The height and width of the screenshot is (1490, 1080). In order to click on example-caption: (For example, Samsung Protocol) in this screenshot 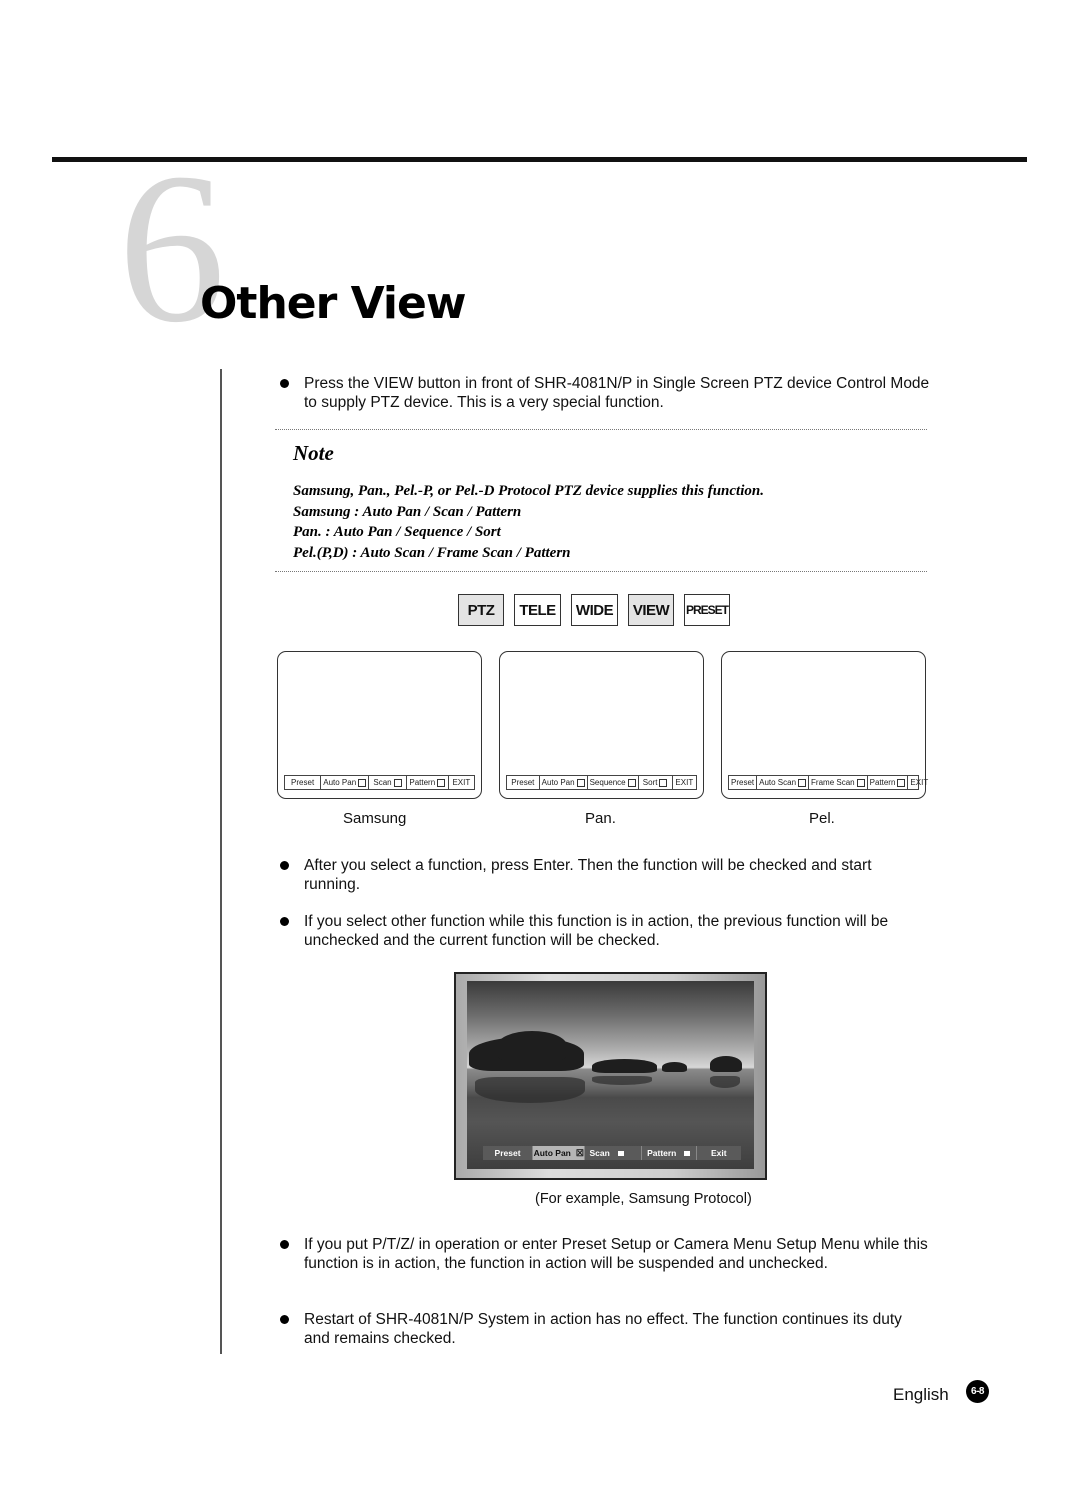, I will do `click(643, 1199)`.